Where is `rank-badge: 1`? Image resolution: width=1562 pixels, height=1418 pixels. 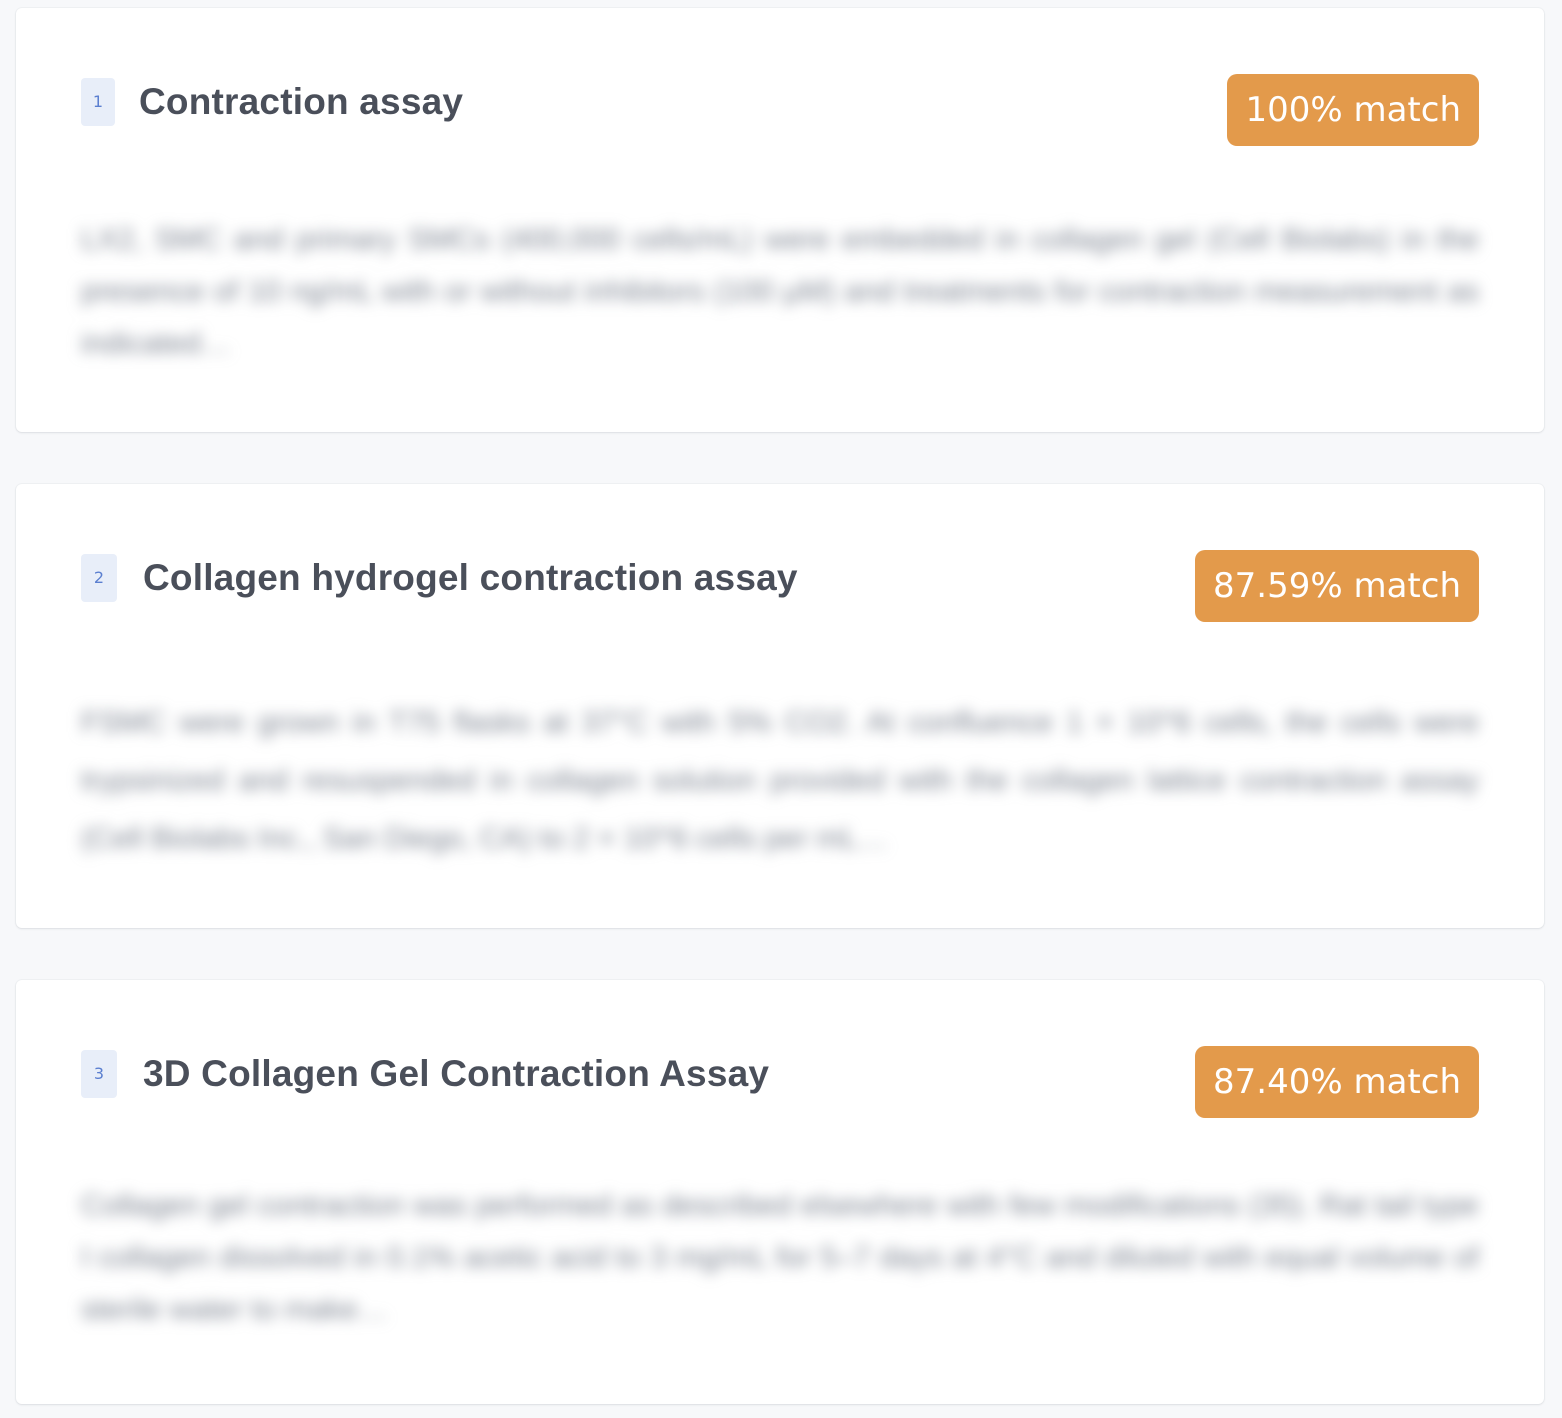 rank-badge: 1 is located at coordinates (98, 102).